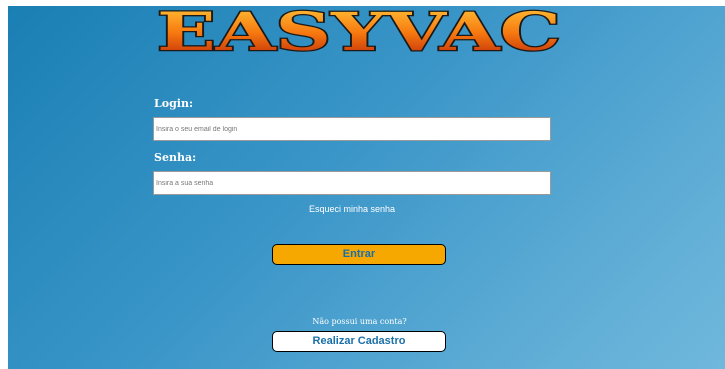 The height and width of the screenshot is (369, 725). Describe the element at coordinates (352, 209) in the screenshot. I see `forgot-password-link: Esqueci minha senha` at that location.